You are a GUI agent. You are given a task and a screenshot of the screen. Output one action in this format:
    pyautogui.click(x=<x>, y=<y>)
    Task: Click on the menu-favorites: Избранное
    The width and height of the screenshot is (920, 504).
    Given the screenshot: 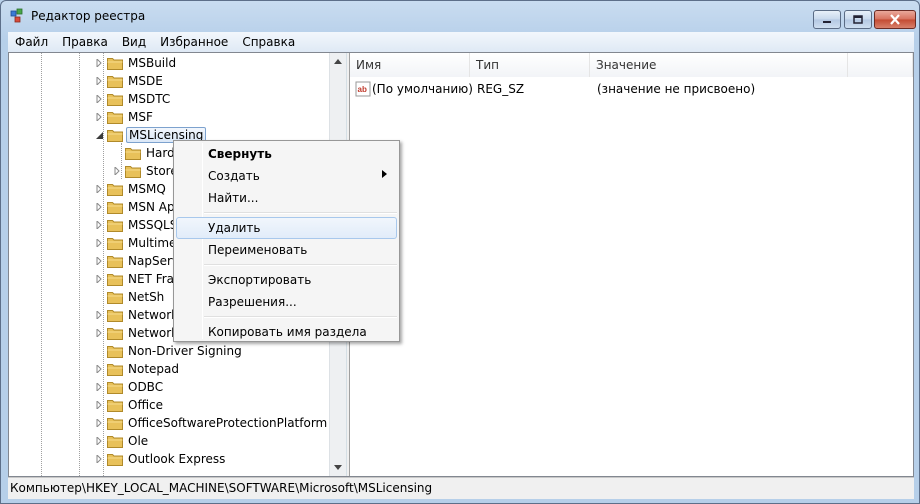 What is the action you would take?
    pyautogui.click(x=194, y=42)
    